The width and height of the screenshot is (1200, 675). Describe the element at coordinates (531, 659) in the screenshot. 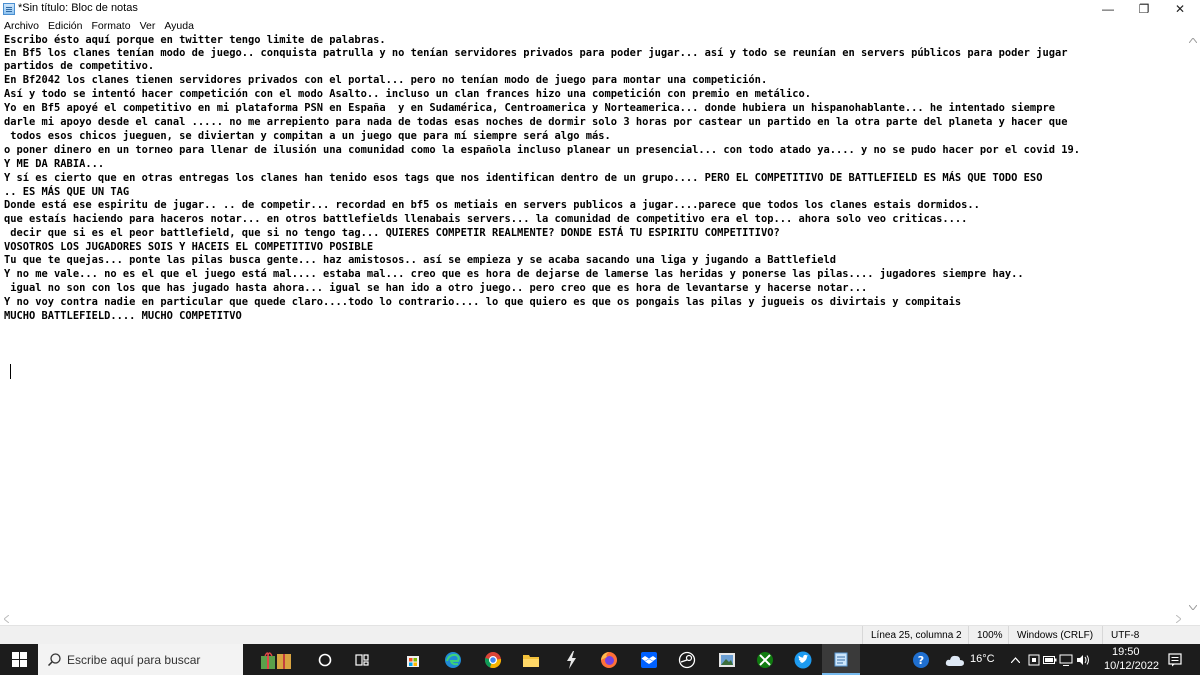

I see `file-explorer-icon` at that location.